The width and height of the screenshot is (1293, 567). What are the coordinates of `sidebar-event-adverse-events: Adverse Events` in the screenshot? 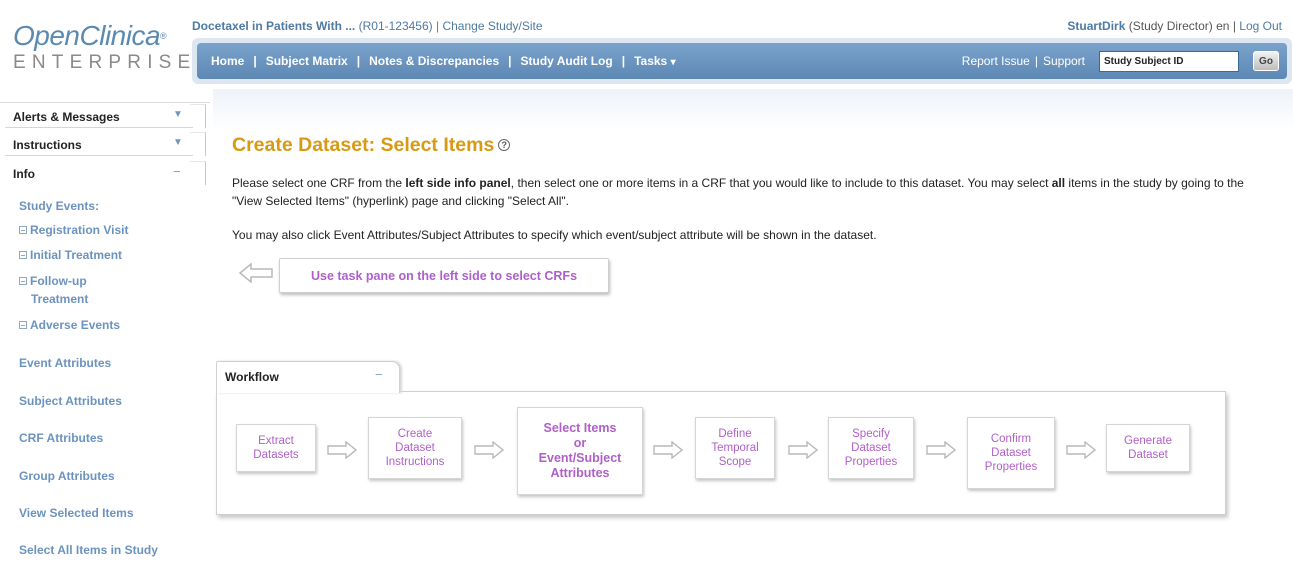 It's located at (69, 325).